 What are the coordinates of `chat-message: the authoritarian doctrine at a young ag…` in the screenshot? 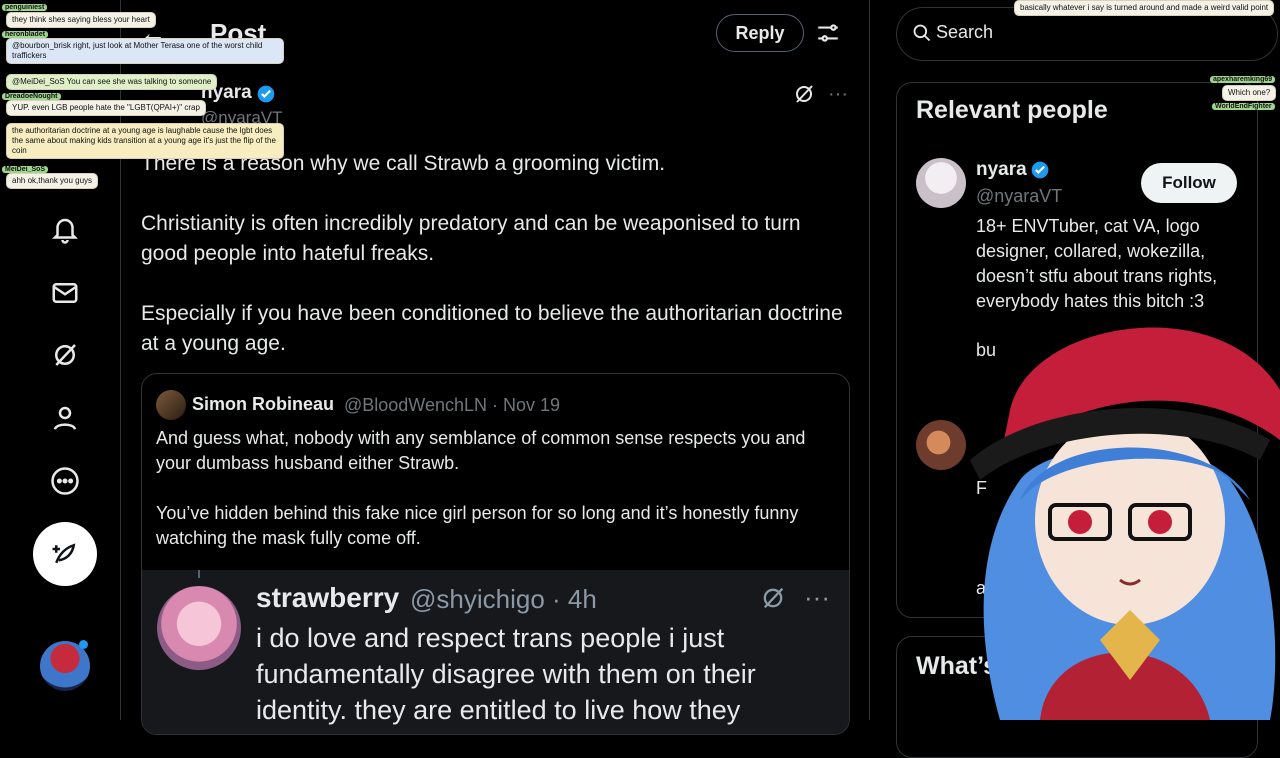 It's located at (145, 141).